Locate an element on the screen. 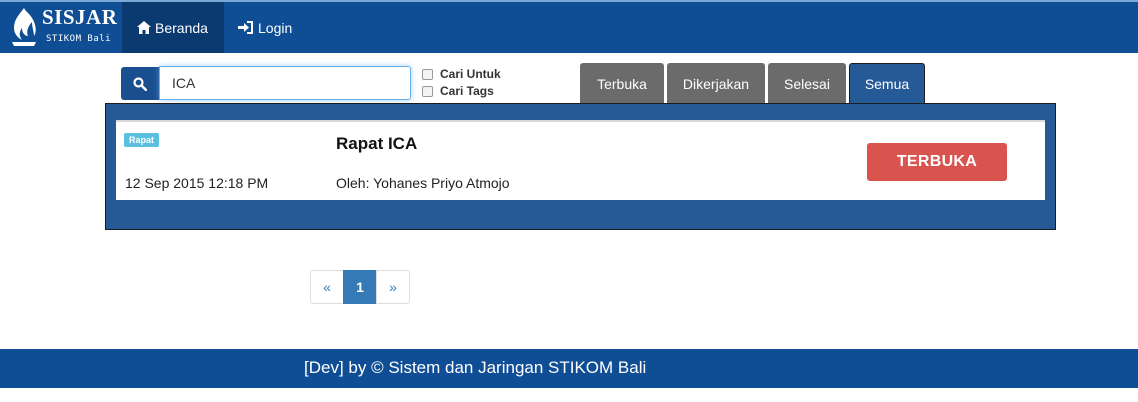  flame-logo-icon is located at coordinates (24, 27).